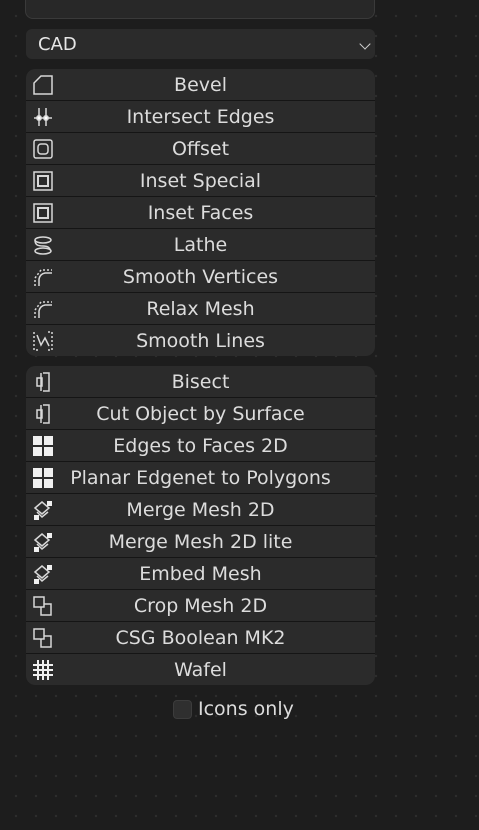 The image size is (479, 830). Describe the element at coordinates (43, 245) in the screenshot. I see `lathe-icon` at that location.